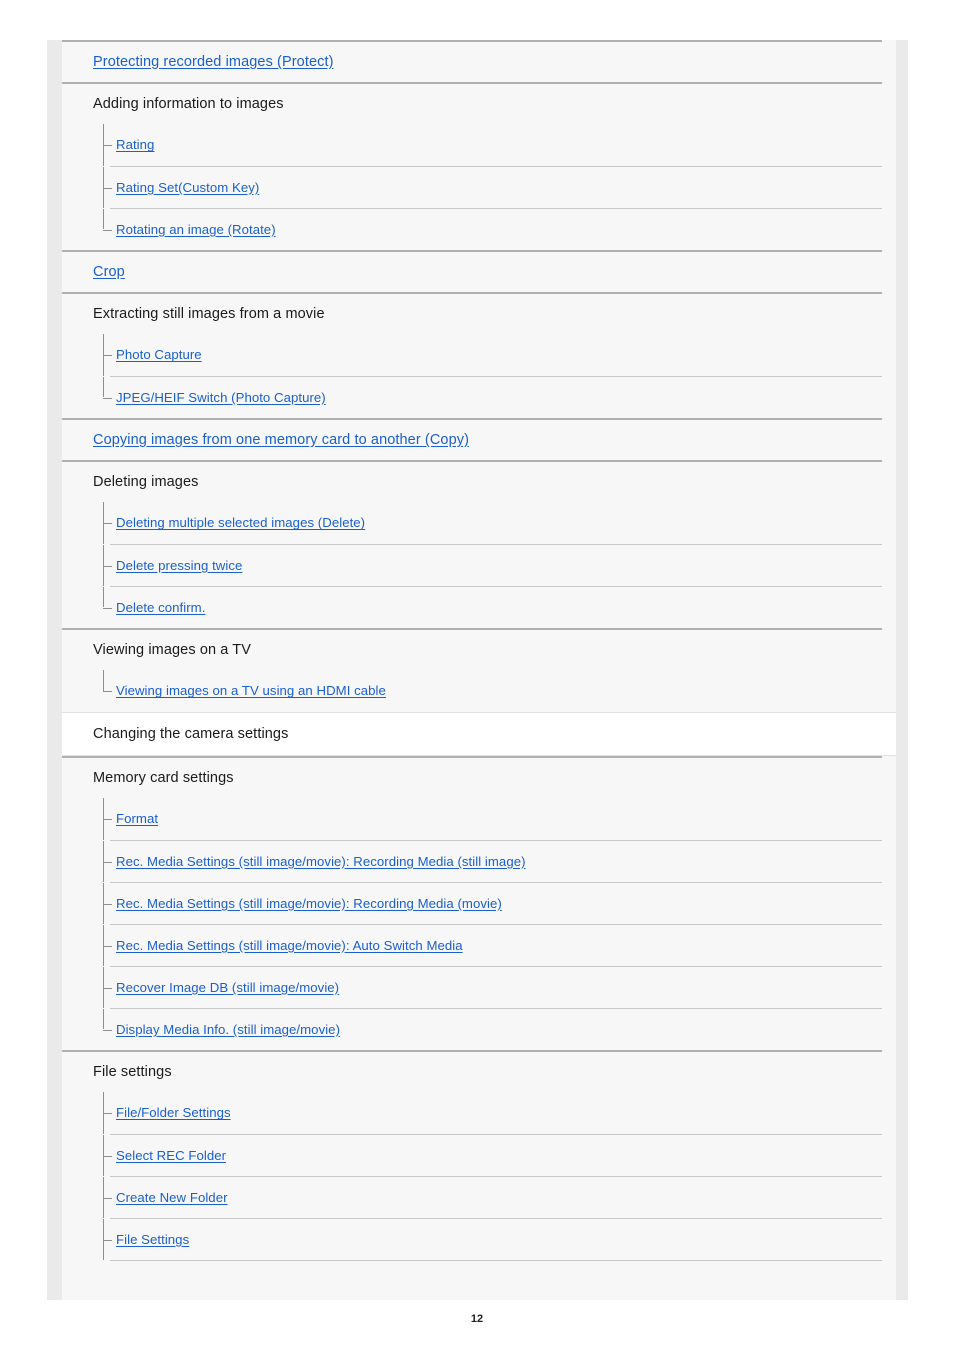 This screenshot has width=954, height=1350. What do you see at coordinates (213, 62) in the screenshot?
I see `toc-link-label: Protecting recorded images (Protect)` at bounding box center [213, 62].